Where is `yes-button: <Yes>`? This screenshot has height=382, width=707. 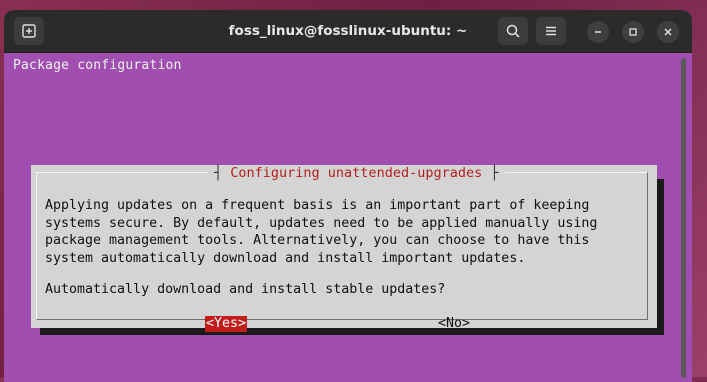
yes-button: <Yes> is located at coordinates (226, 324).